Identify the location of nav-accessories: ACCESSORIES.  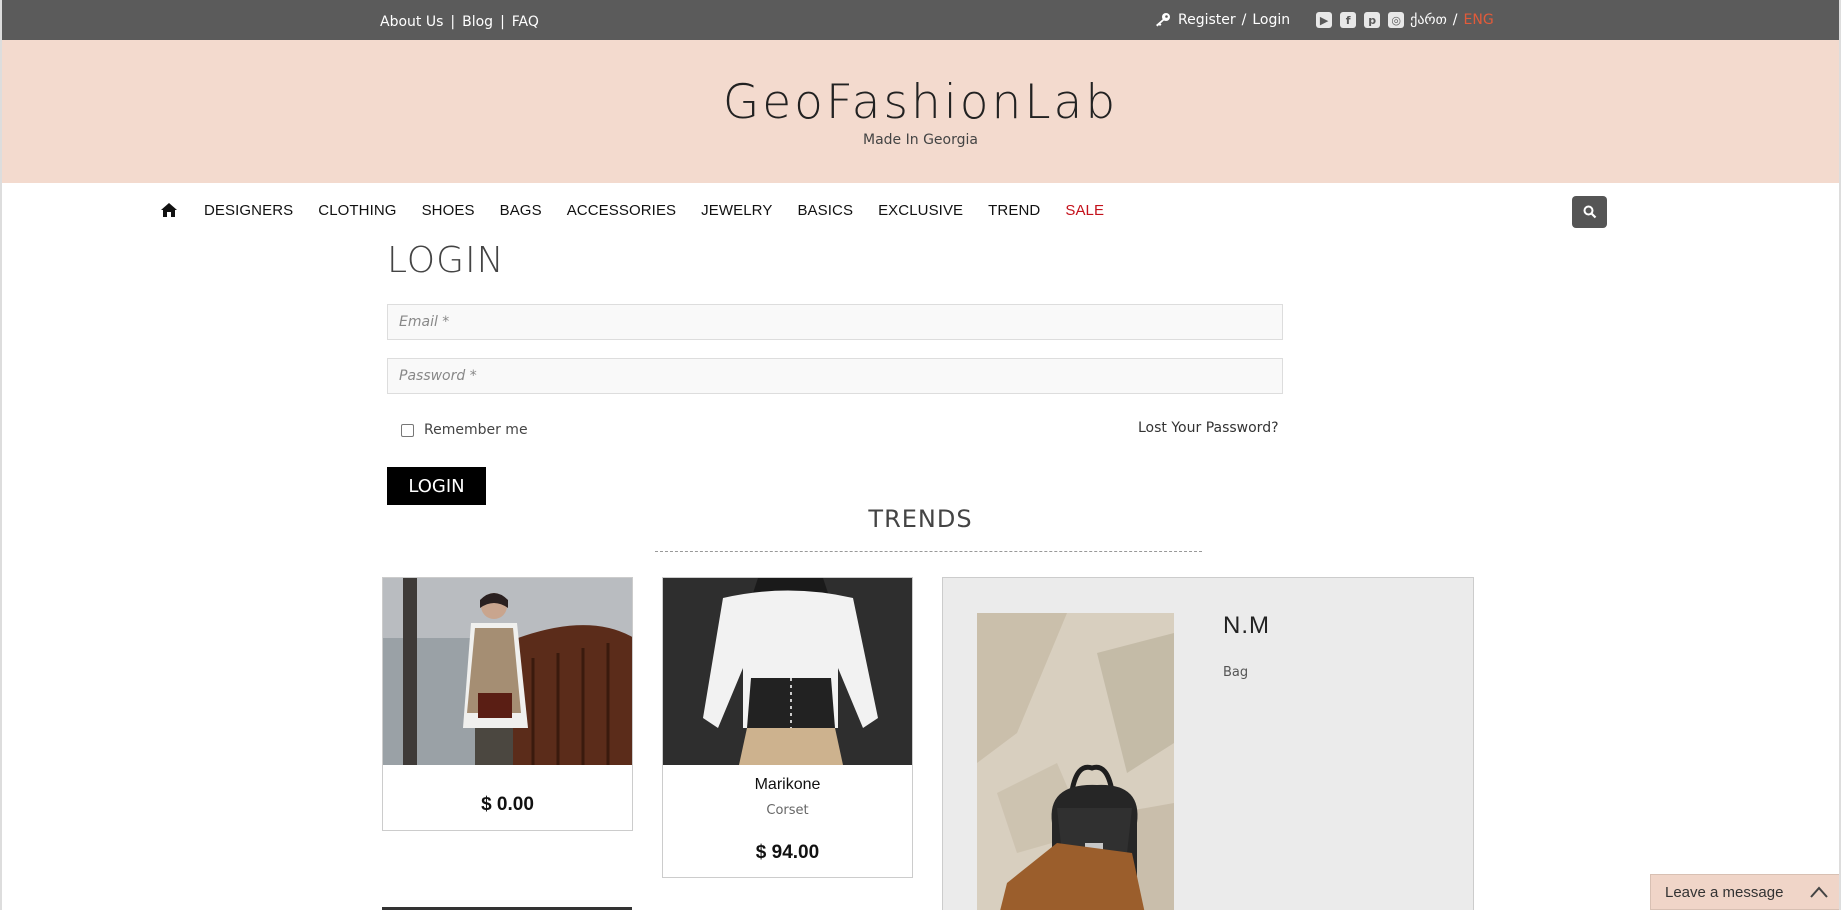
(621, 210).